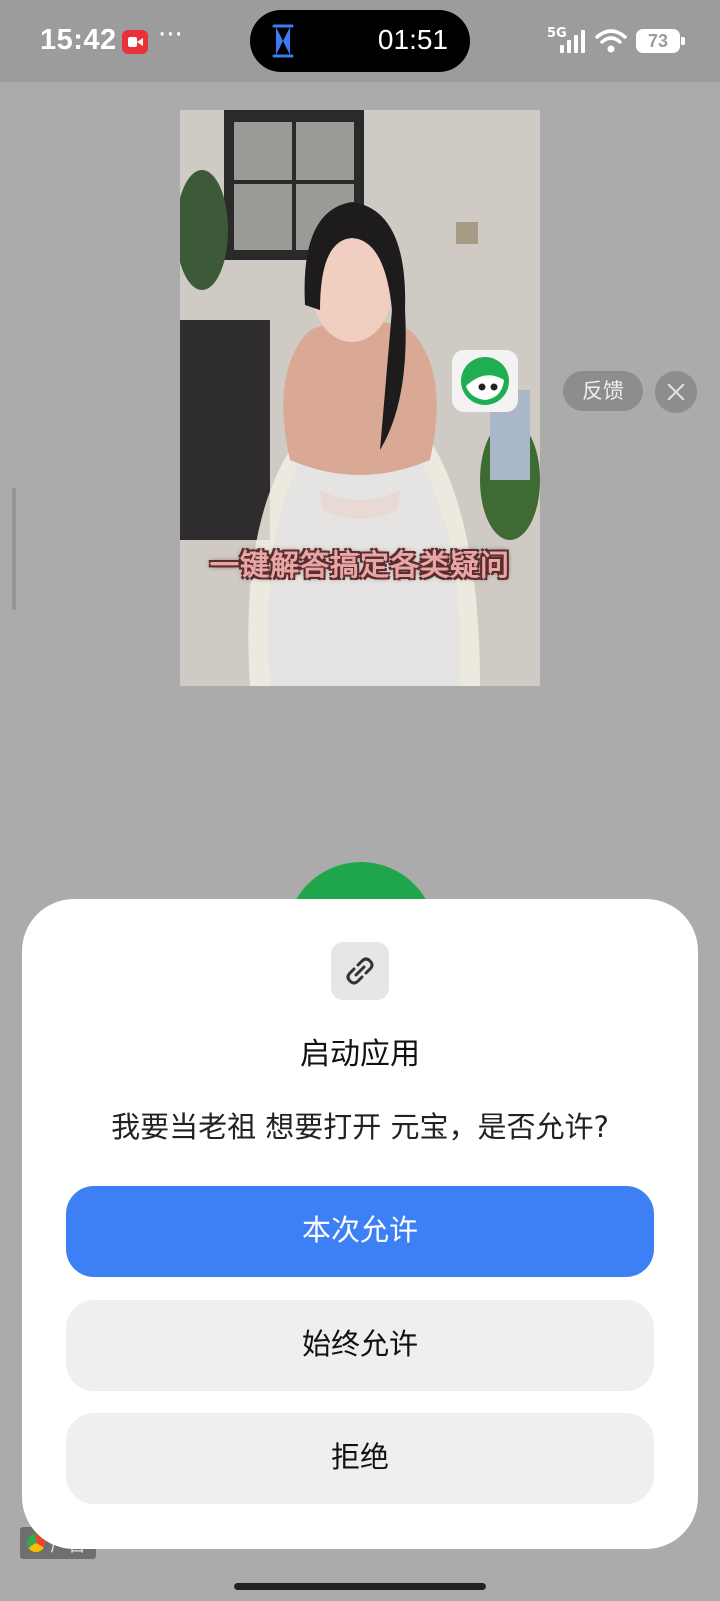  Describe the element at coordinates (611, 41) in the screenshot. I see `wifi-icon` at that location.